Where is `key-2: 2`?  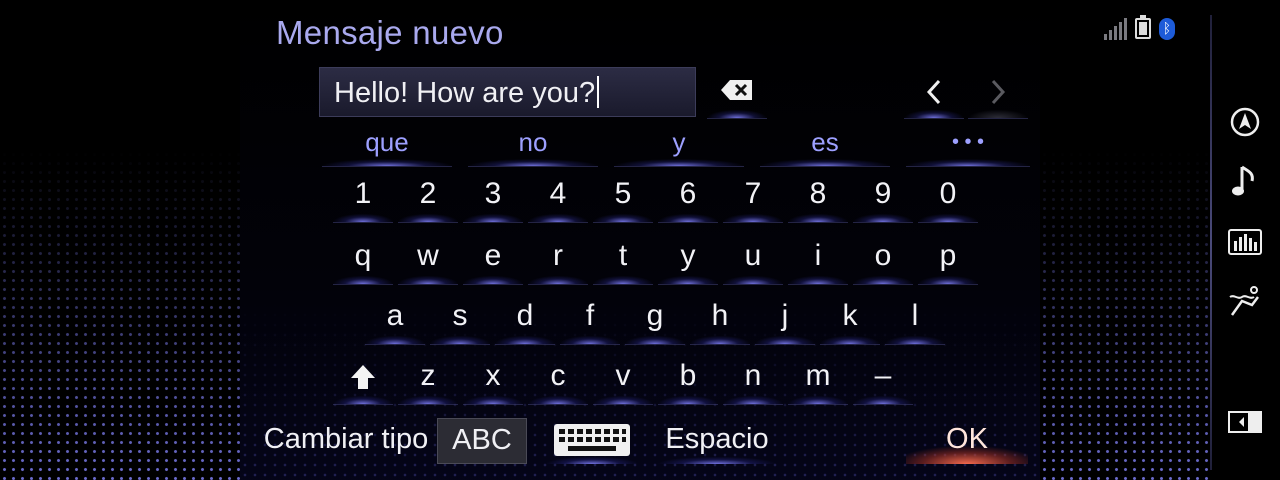 key-2: 2 is located at coordinates (428, 196).